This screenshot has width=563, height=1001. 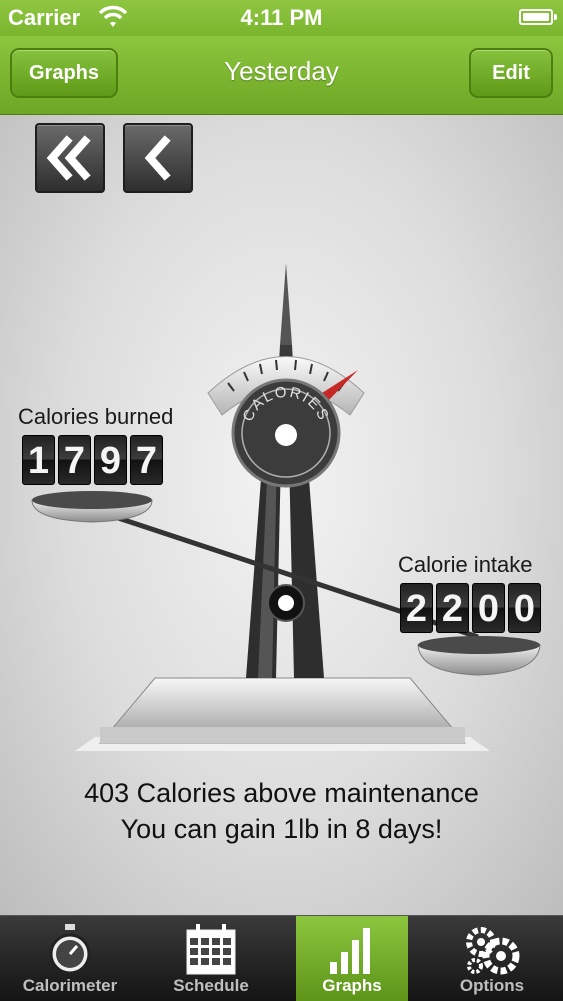 What do you see at coordinates (286, 304) in the screenshot?
I see `tower-spire` at bounding box center [286, 304].